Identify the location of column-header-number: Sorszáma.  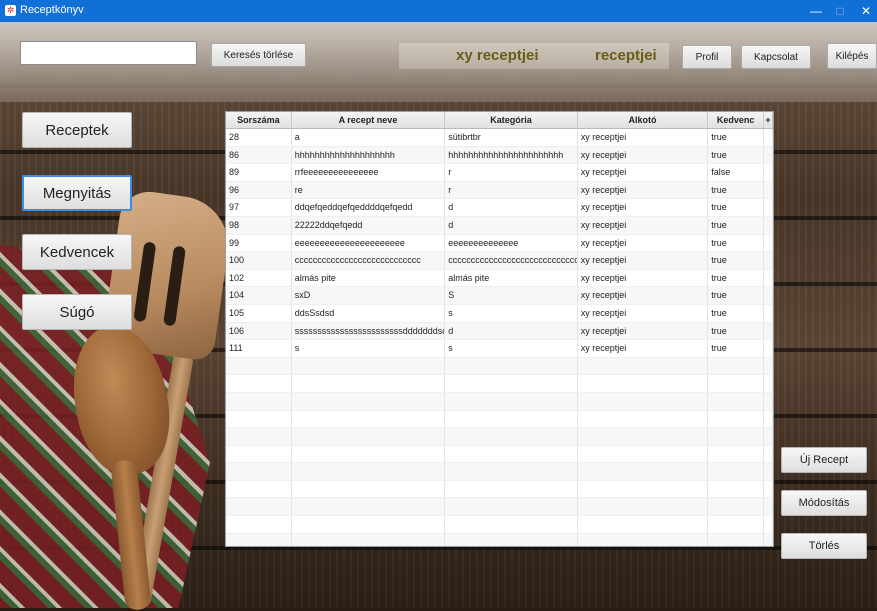
(259, 120).